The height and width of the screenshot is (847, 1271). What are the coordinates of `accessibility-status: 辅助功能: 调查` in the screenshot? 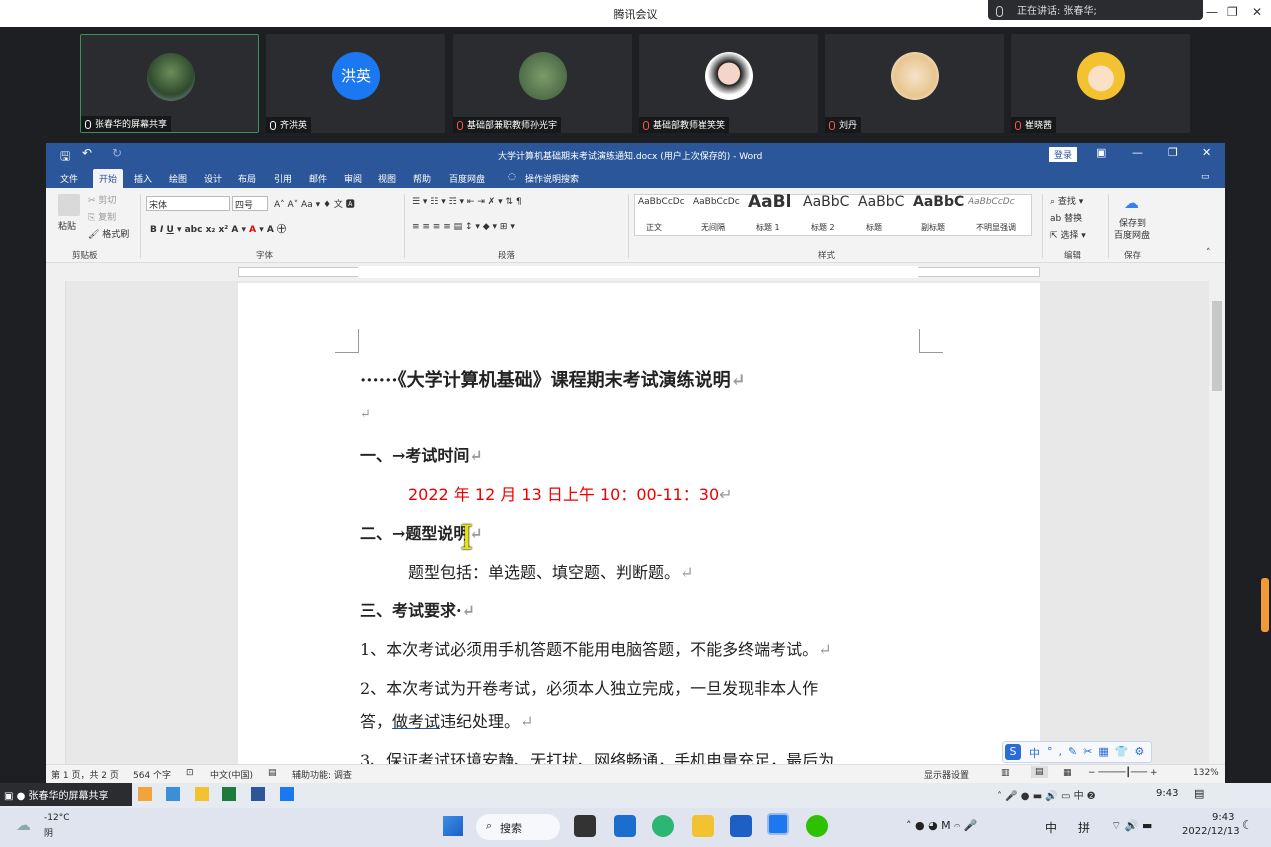 It's located at (322, 774).